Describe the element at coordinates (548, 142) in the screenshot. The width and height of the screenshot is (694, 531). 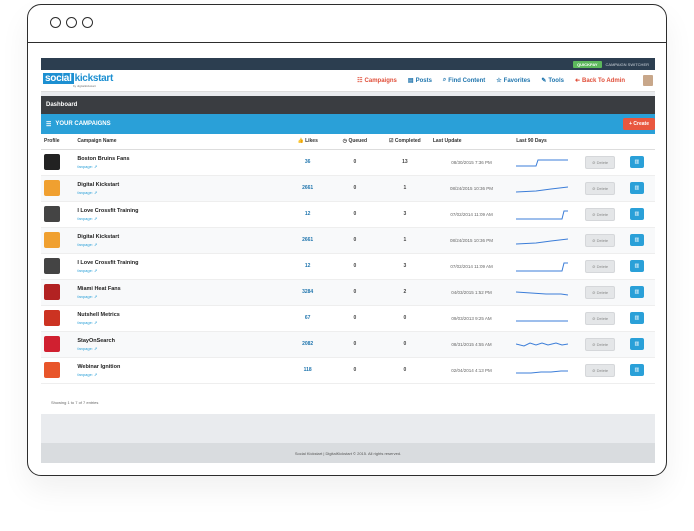
I see `col-last-90-days: Last 90 Days` at that location.